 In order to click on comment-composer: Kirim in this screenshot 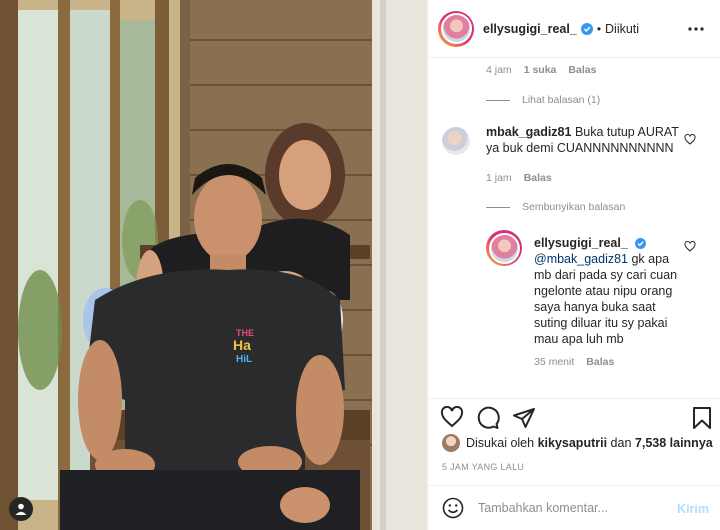, I will do `click(574, 507)`.